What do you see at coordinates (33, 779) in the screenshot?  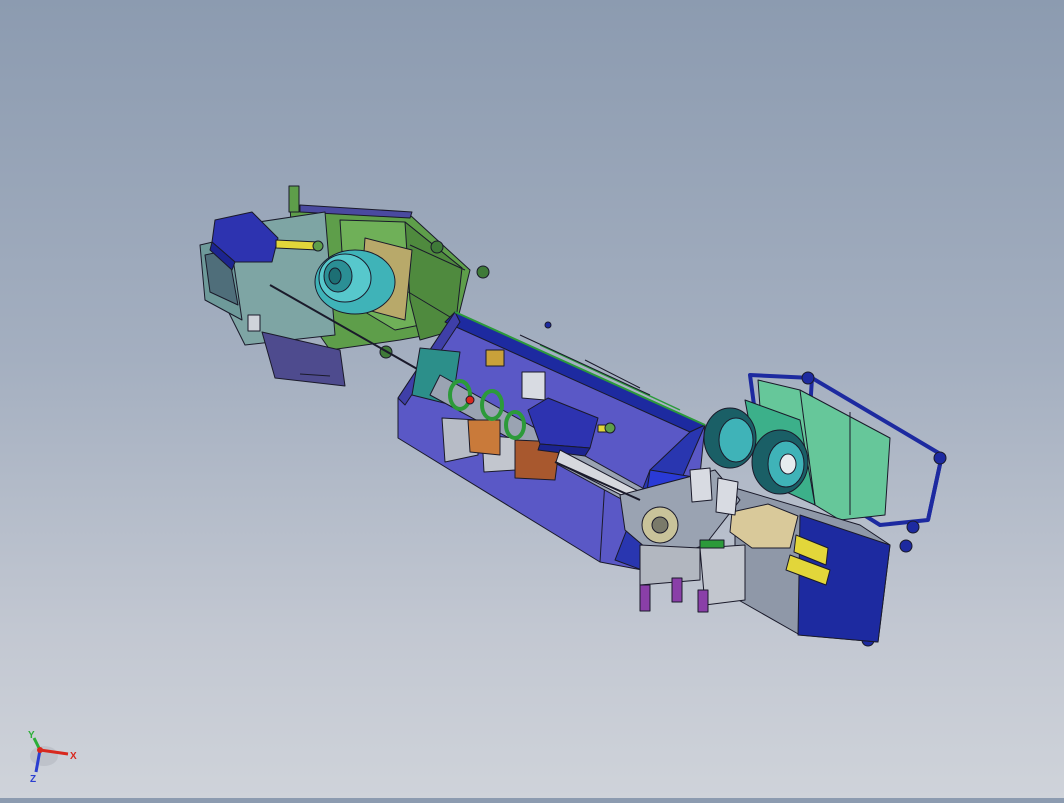 I see `z-axis-label: Z` at bounding box center [33, 779].